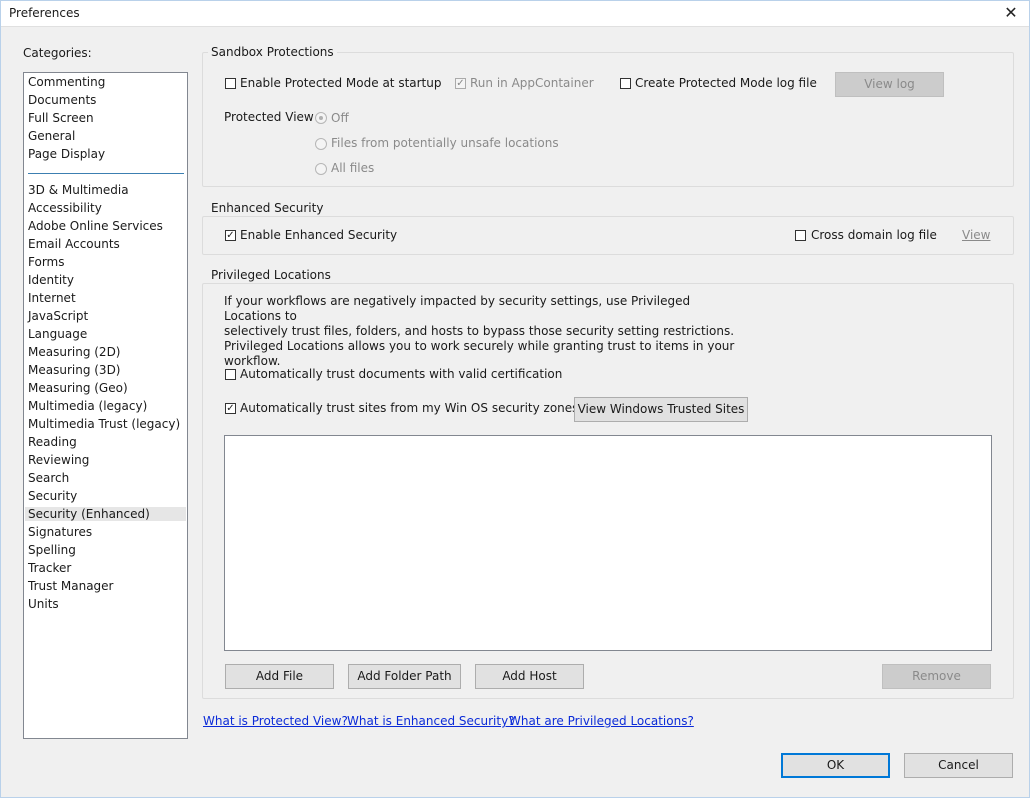 The width and height of the screenshot is (1030, 798). What do you see at coordinates (74, 352) in the screenshot?
I see `category-item-measuring-2d: Measuring (2D)` at bounding box center [74, 352].